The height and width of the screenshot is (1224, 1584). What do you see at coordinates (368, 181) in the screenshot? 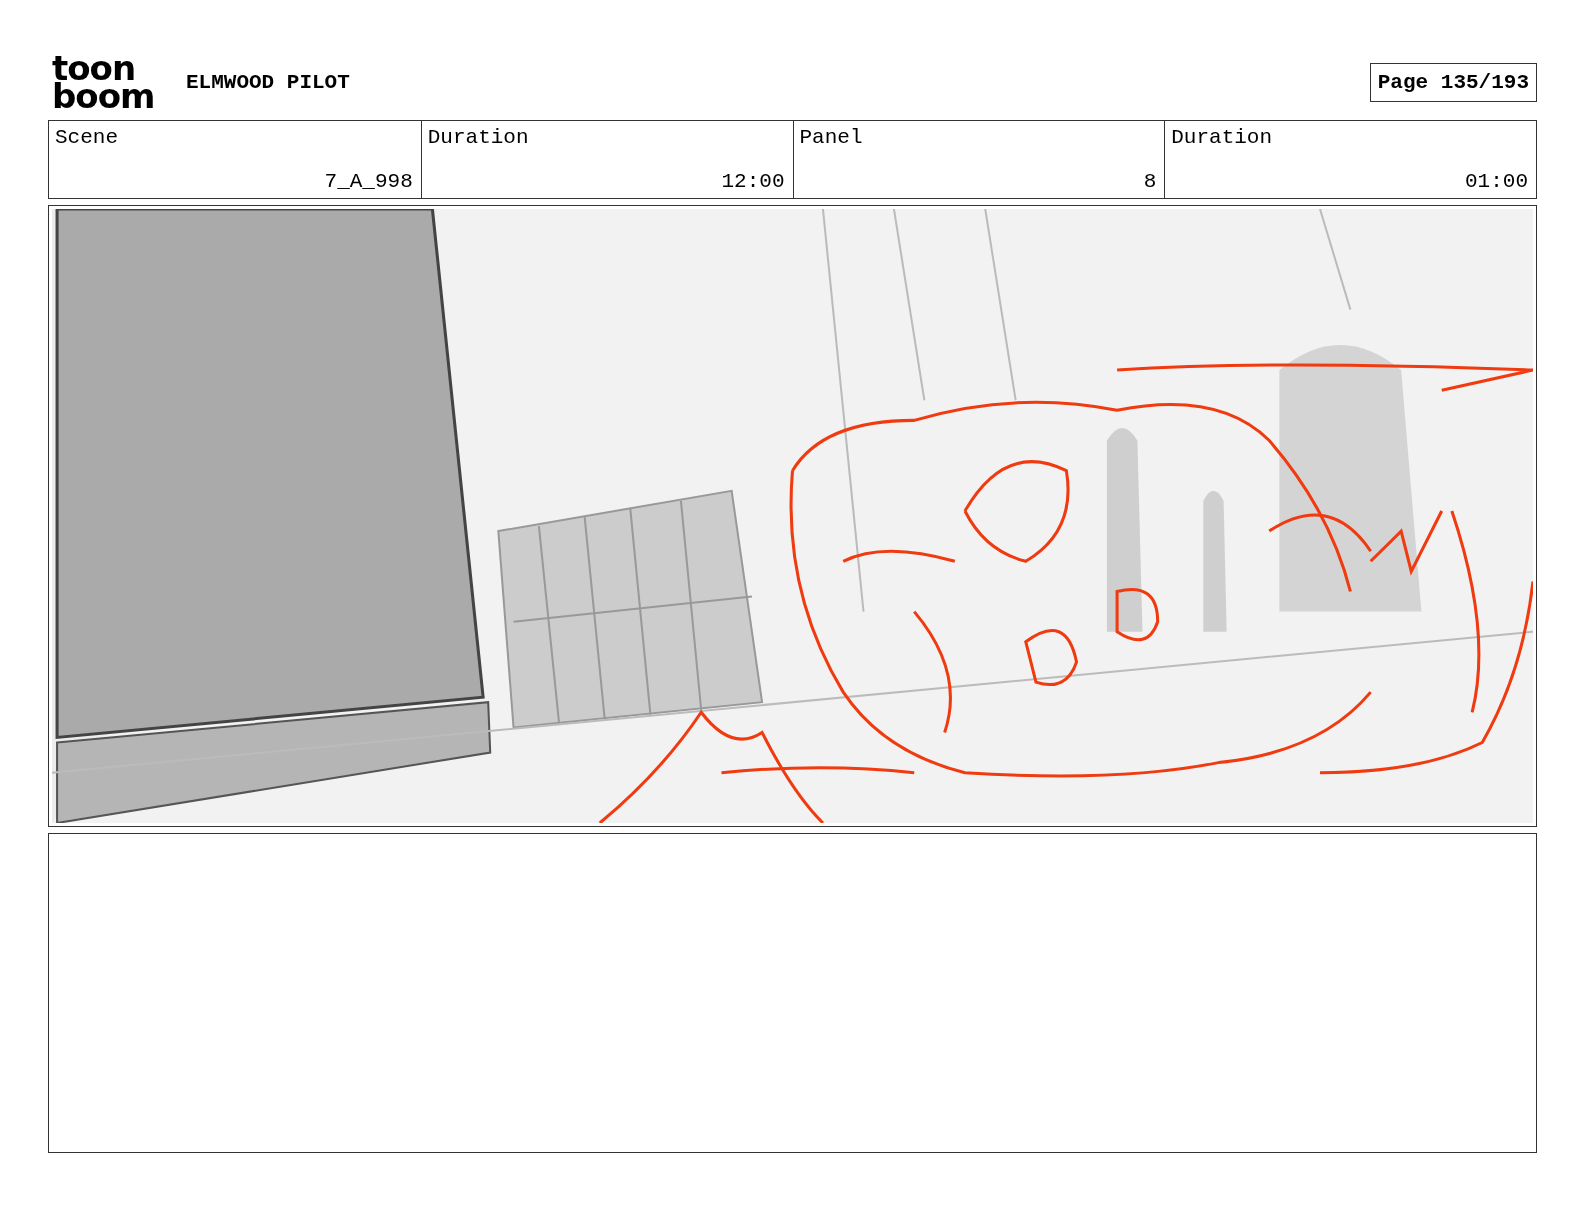
I see `table-cell: 7_A_998` at bounding box center [368, 181].